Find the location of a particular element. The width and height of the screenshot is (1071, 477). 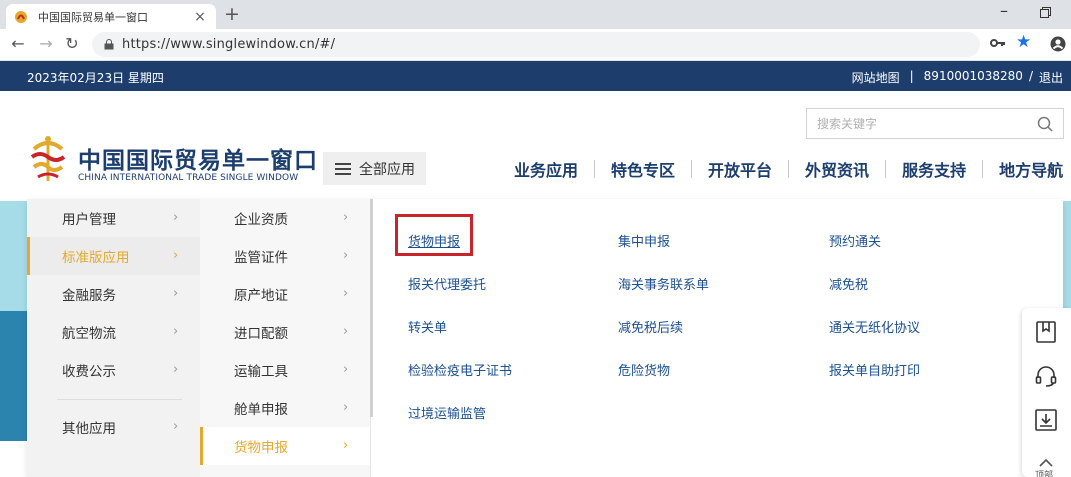

menu-item-label: 监管证件 is located at coordinates (261, 258).